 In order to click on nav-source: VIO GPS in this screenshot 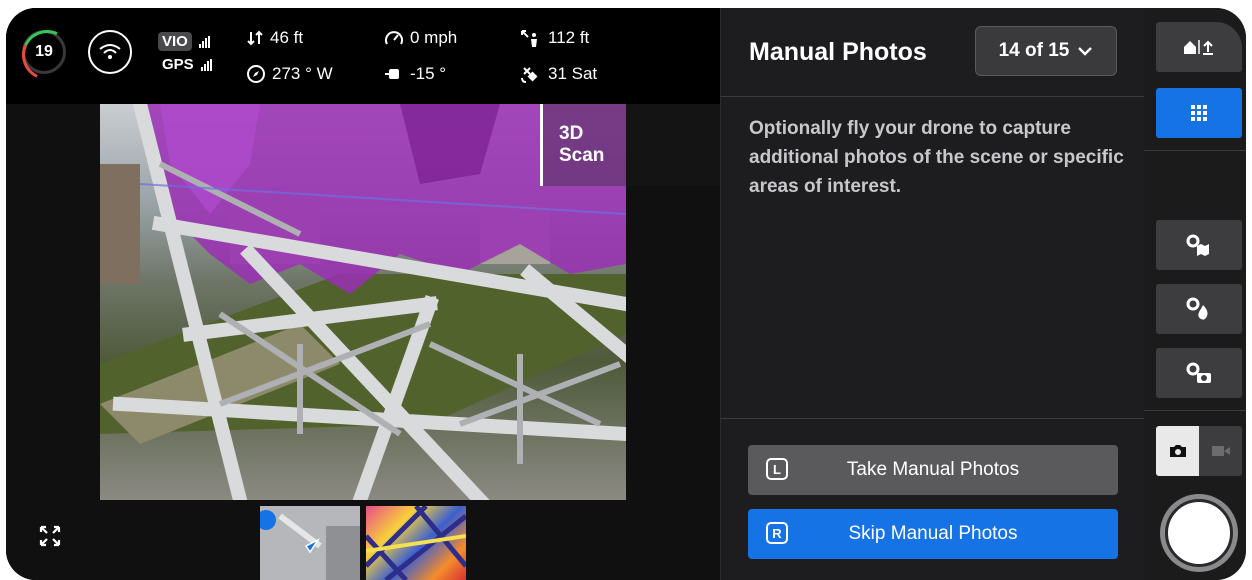, I will do `click(185, 53)`.